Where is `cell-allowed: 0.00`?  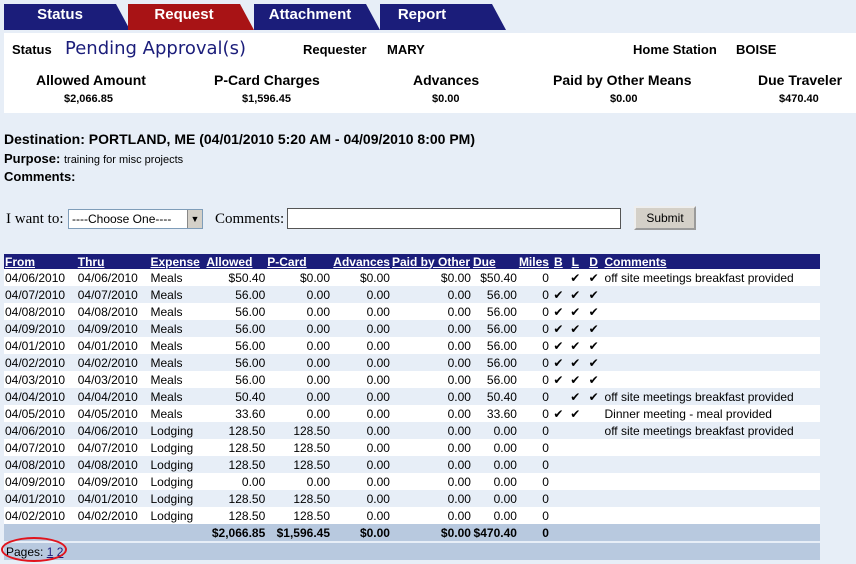 cell-allowed: 0.00 is located at coordinates (253, 481).